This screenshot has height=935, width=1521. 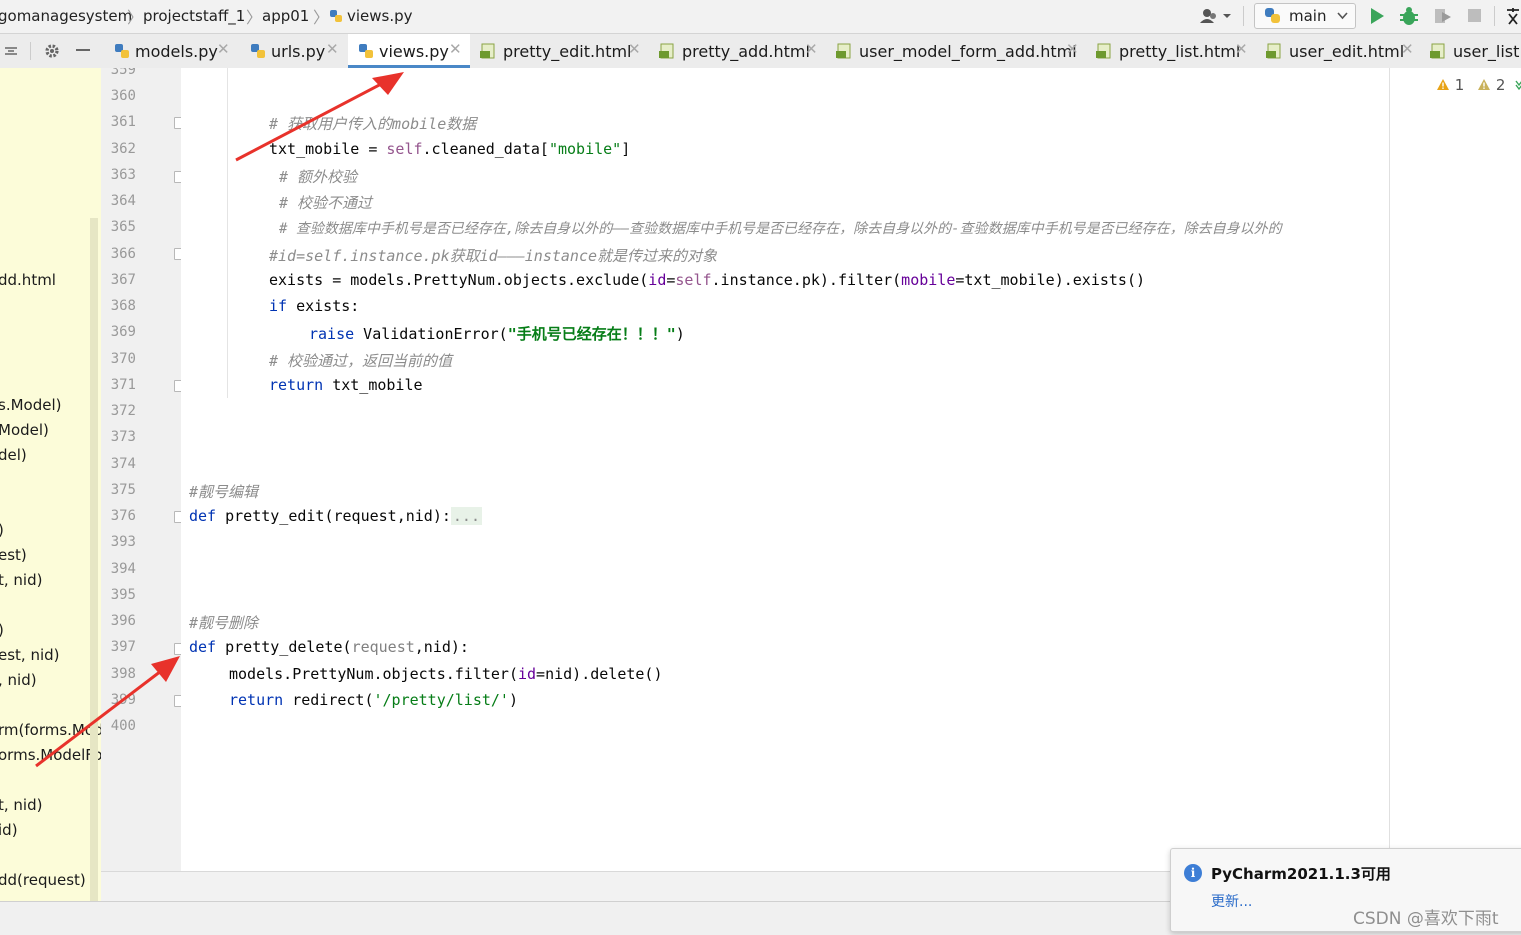 What do you see at coordinates (1443, 16) in the screenshot?
I see `run-with-coverage-icon` at bounding box center [1443, 16].